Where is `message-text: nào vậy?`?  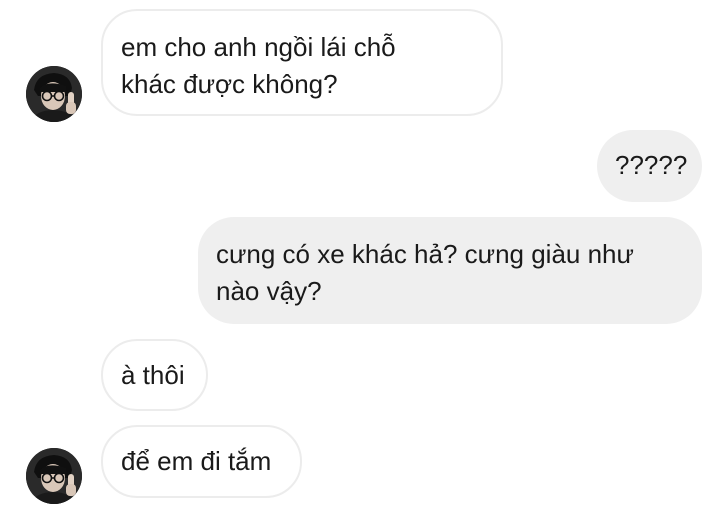
message-text: nào vậy? is located at coordinates (269, 291).